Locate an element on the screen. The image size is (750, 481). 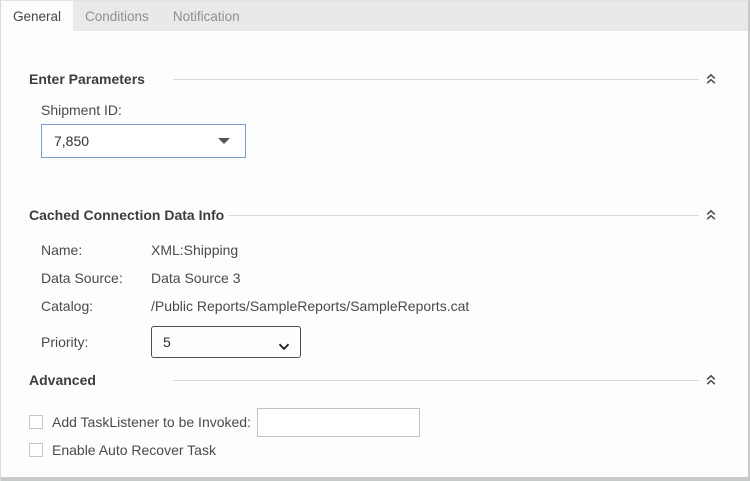
tab-notification-label: Notification is located at coordinates (206, 16).